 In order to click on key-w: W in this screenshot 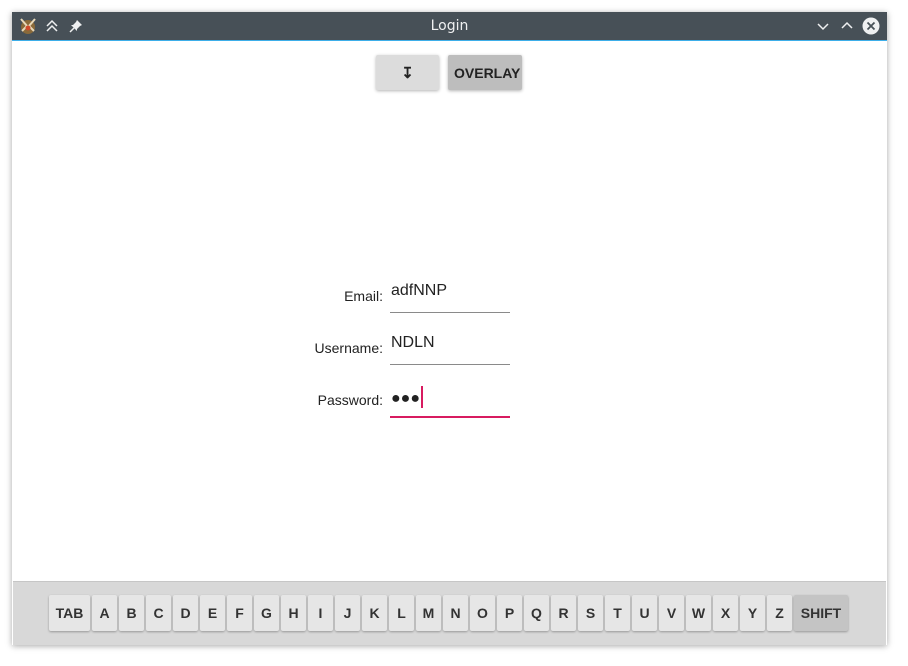, I will do `click(698, 613)`.